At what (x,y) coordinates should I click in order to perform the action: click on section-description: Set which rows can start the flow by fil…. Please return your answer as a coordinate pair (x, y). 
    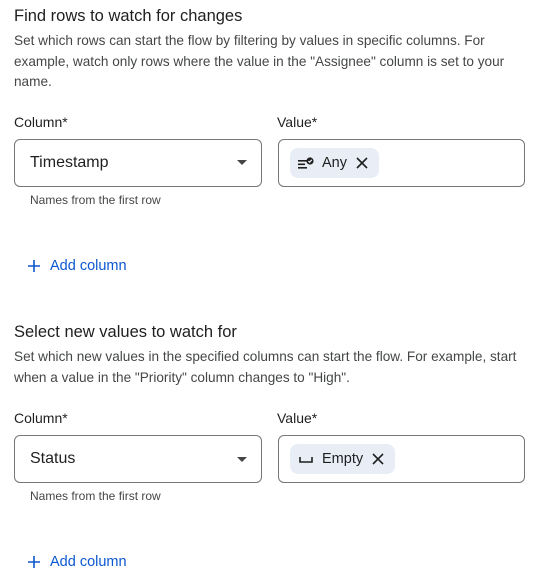
    Looking at the image, I should click on (259, 61).